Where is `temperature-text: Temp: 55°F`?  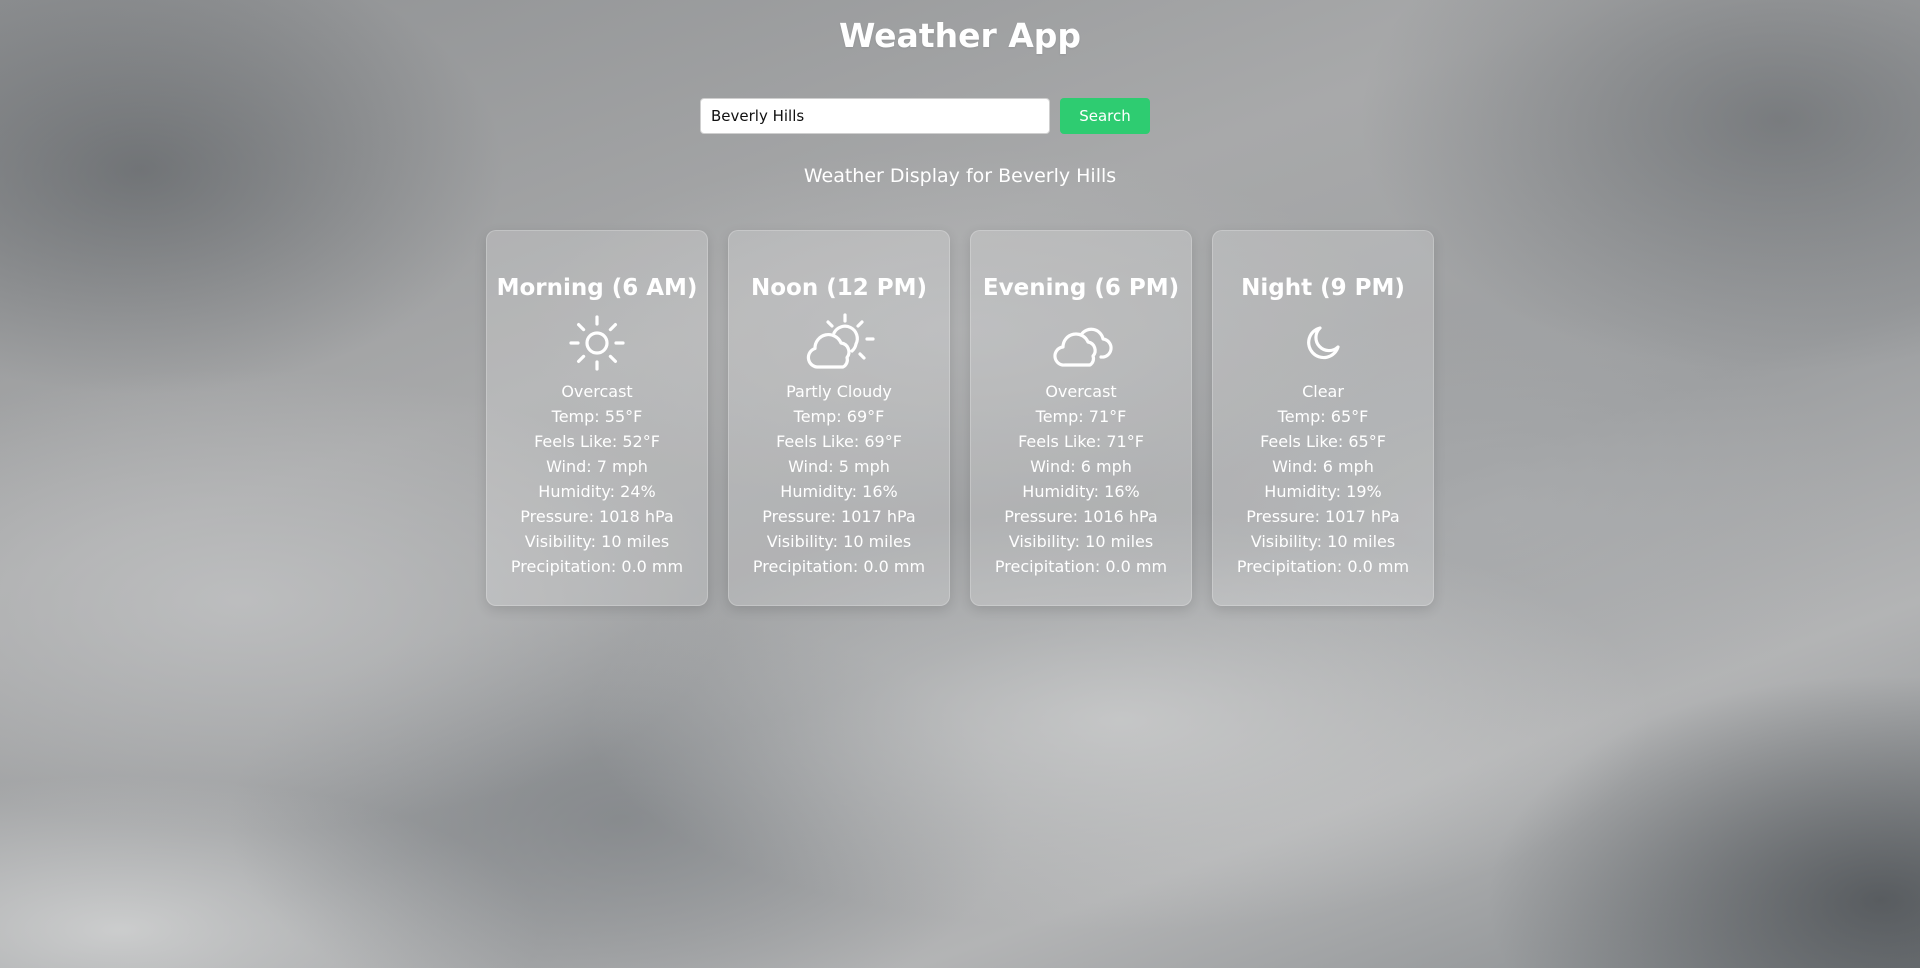 temperature-text: Temp: 55°F is located at coordinates (597, 416).